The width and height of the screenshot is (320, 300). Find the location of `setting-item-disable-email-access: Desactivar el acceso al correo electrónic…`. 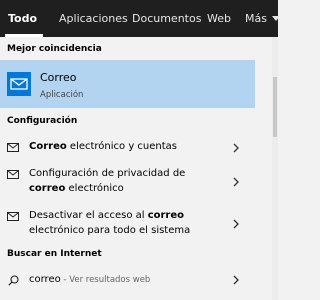

setting-item-disable-email-access: Desactivar el acceso al correo electrónic… is located at coordinates (125, 223).